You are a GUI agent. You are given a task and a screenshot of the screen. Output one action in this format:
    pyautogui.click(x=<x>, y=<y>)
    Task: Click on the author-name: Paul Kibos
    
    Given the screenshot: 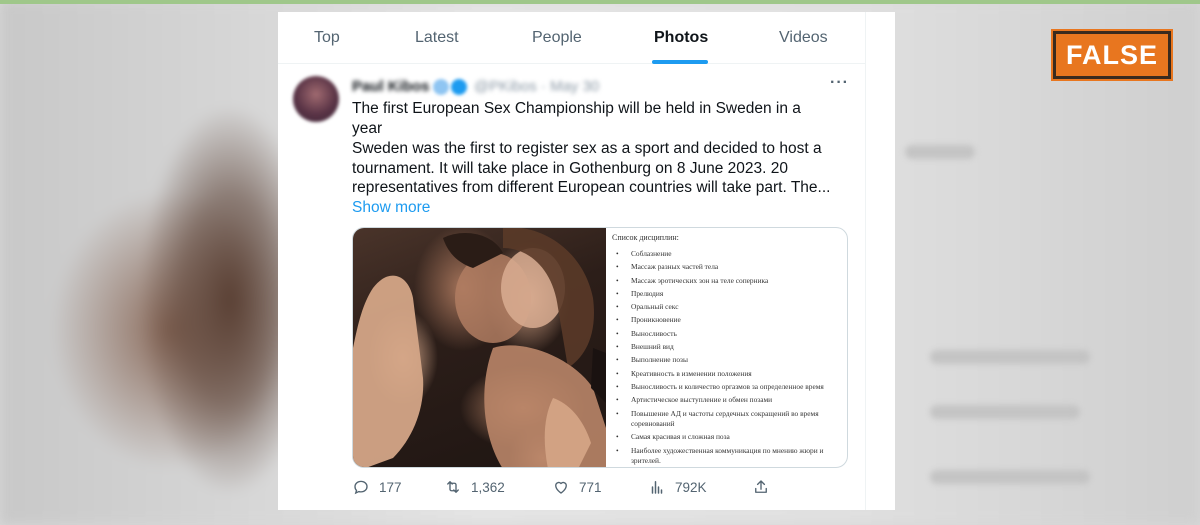 What is the action you would take?
    pyautogui.click(x=391, y=86)
    